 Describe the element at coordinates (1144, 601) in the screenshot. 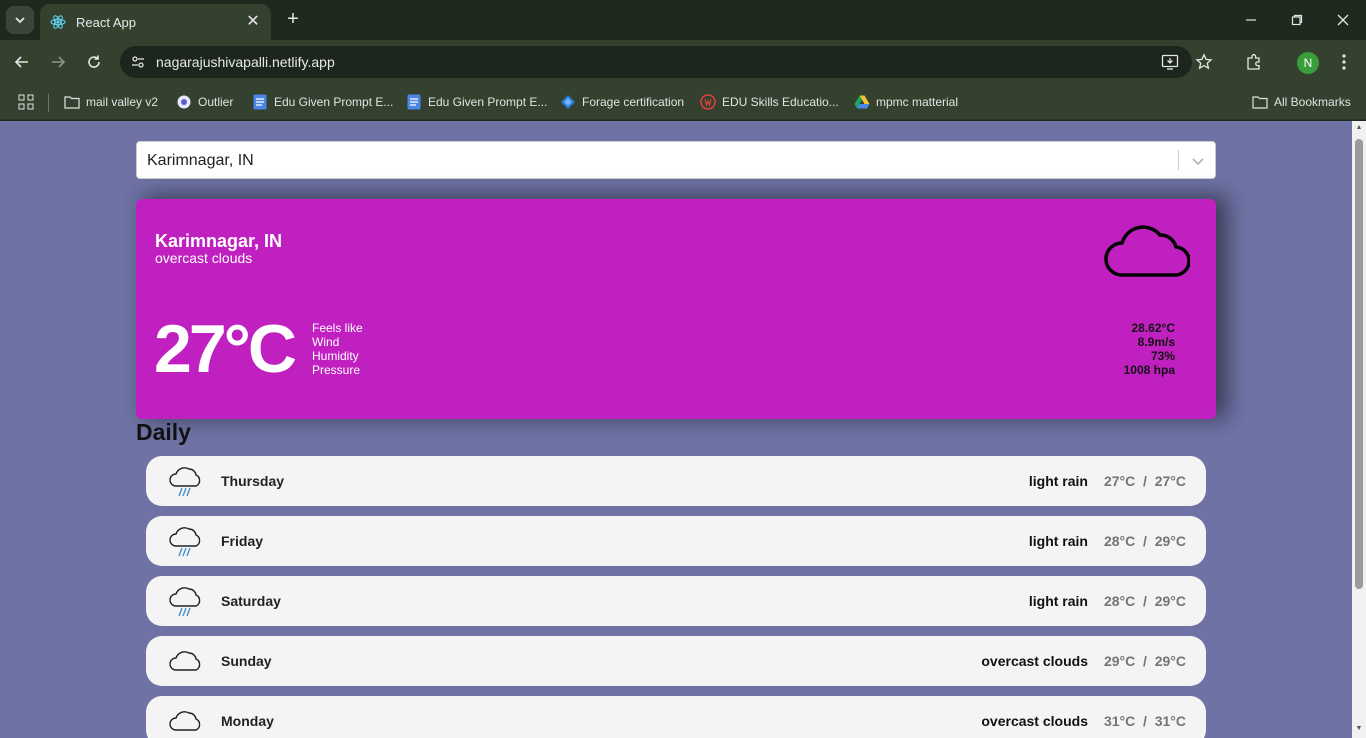

I see `forecast-temp-range: 28°C / 29°C` at that location.